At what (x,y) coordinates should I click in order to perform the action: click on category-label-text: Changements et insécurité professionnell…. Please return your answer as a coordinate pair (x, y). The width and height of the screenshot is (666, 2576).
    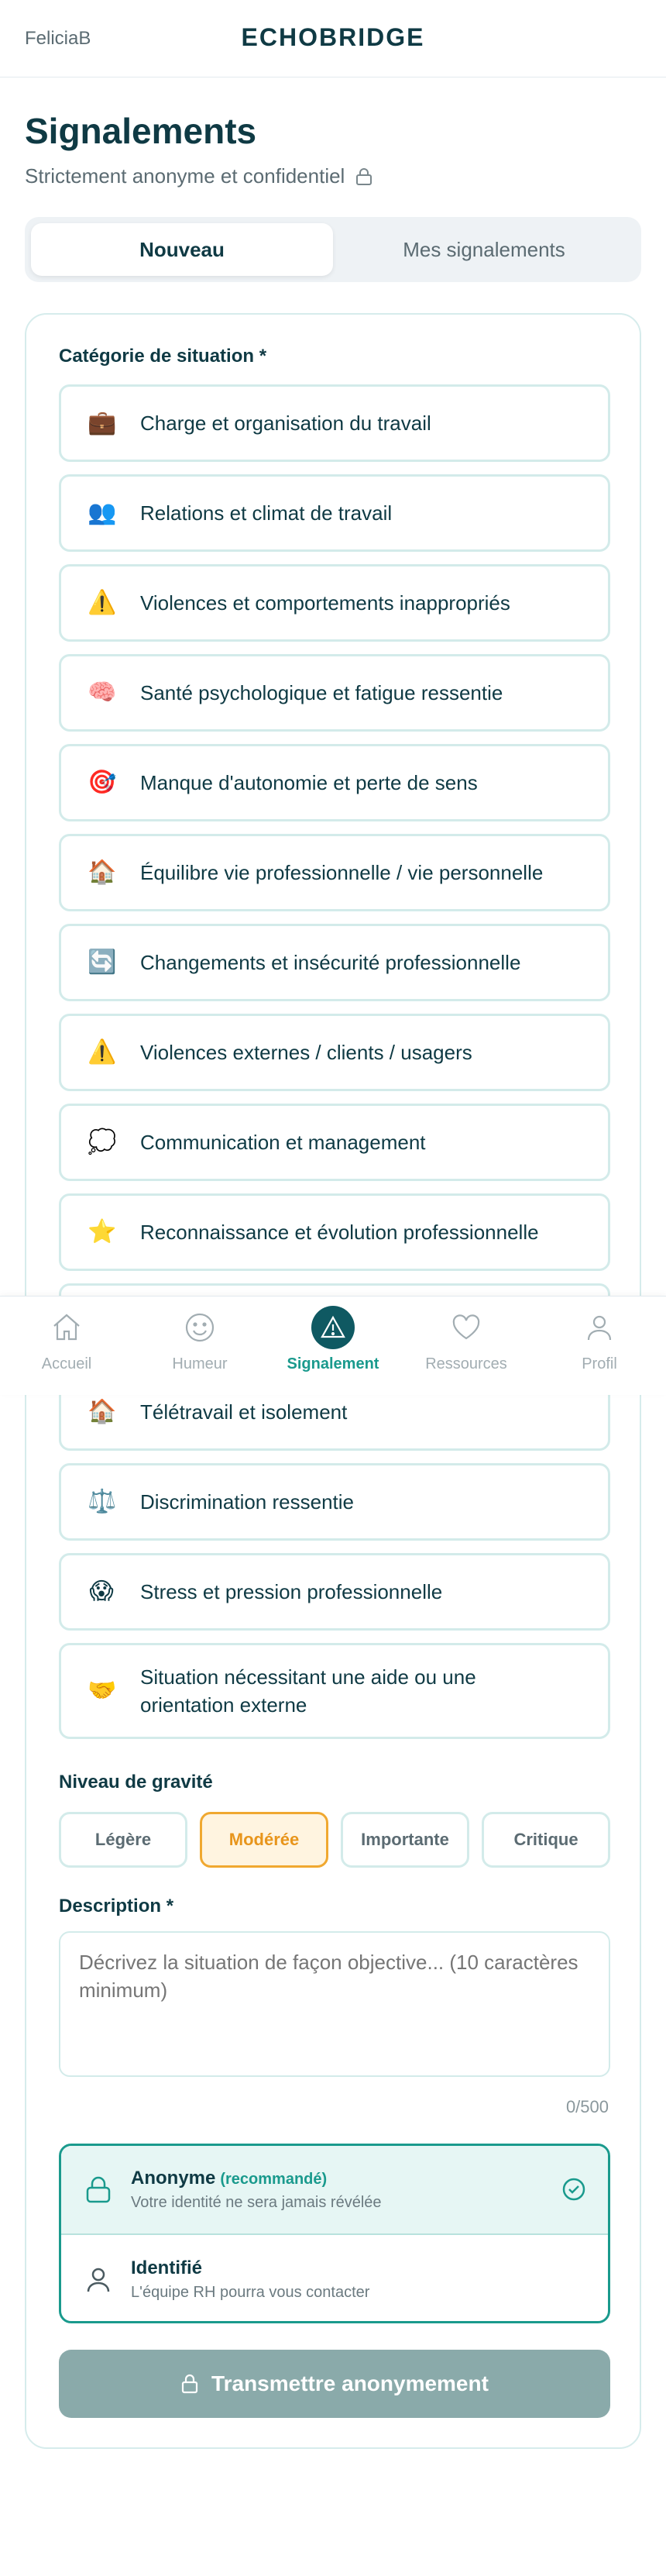
    Looking at the image, I should click on (330, 962).